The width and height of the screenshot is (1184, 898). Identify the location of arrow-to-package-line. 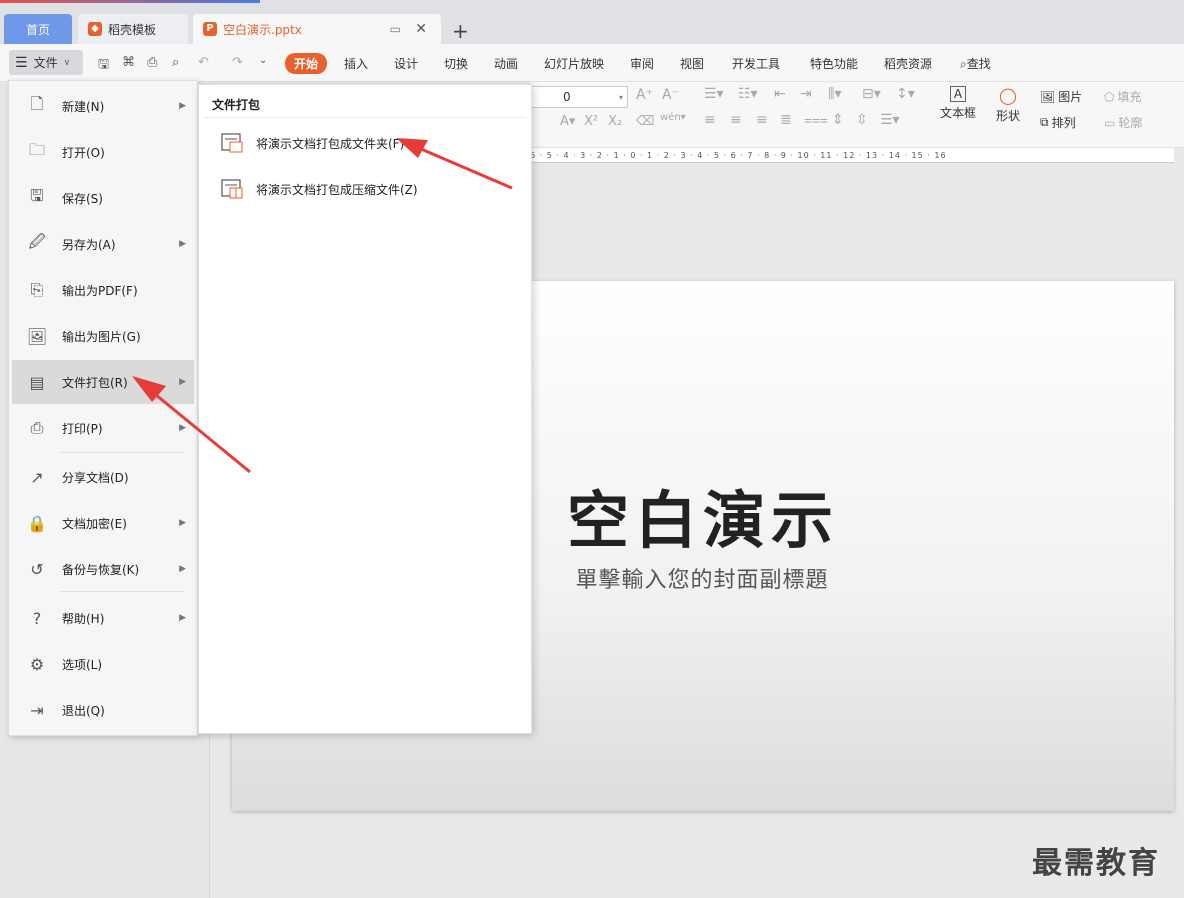
(200, 431).